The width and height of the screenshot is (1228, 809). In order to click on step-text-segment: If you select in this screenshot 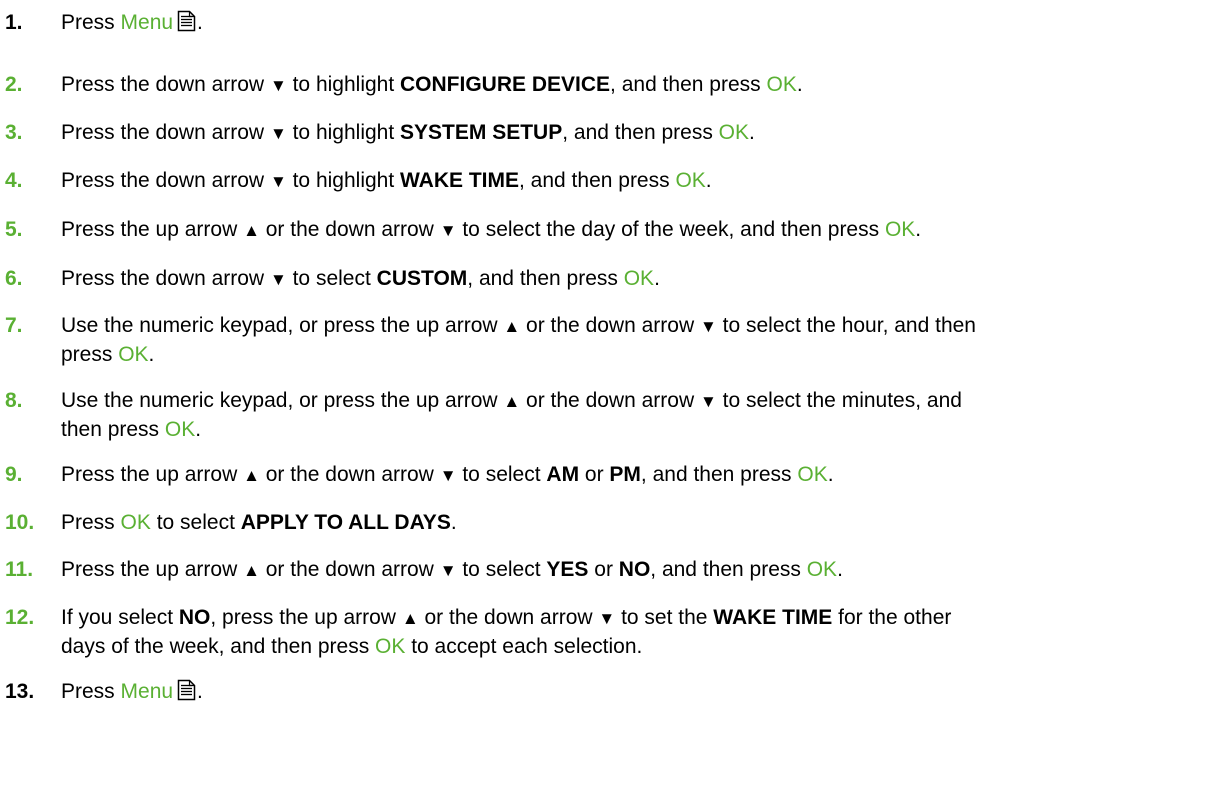, I will do `click(120, 617)`.